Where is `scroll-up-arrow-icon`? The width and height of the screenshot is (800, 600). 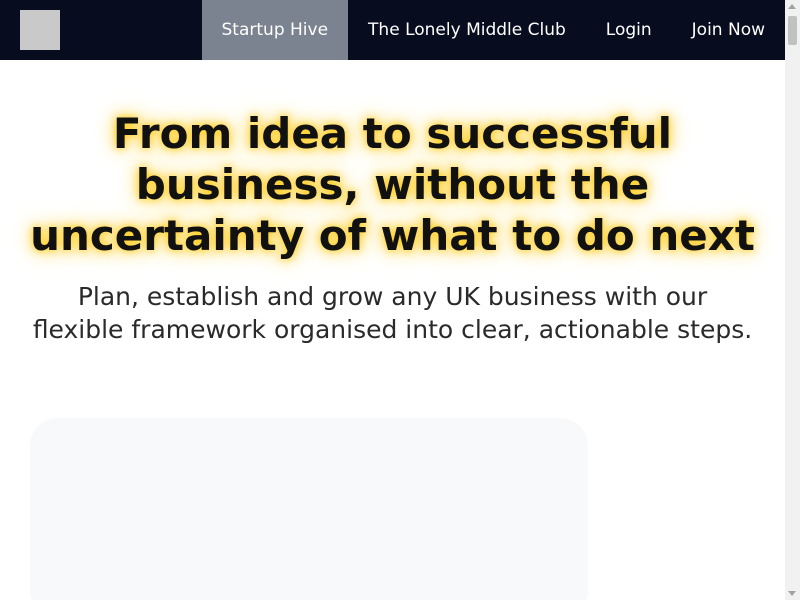 scroll-up-arrow-icon is located at coordinates (792, 6).